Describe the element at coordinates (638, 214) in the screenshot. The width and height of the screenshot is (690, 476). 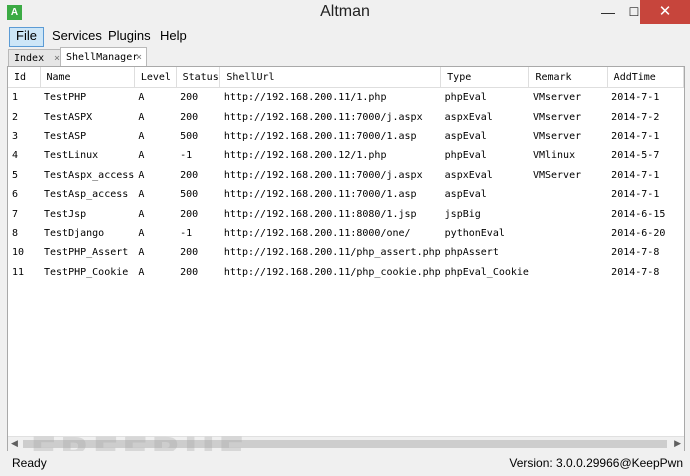
I see `cell-addtime: 2014-6-15` at that location.